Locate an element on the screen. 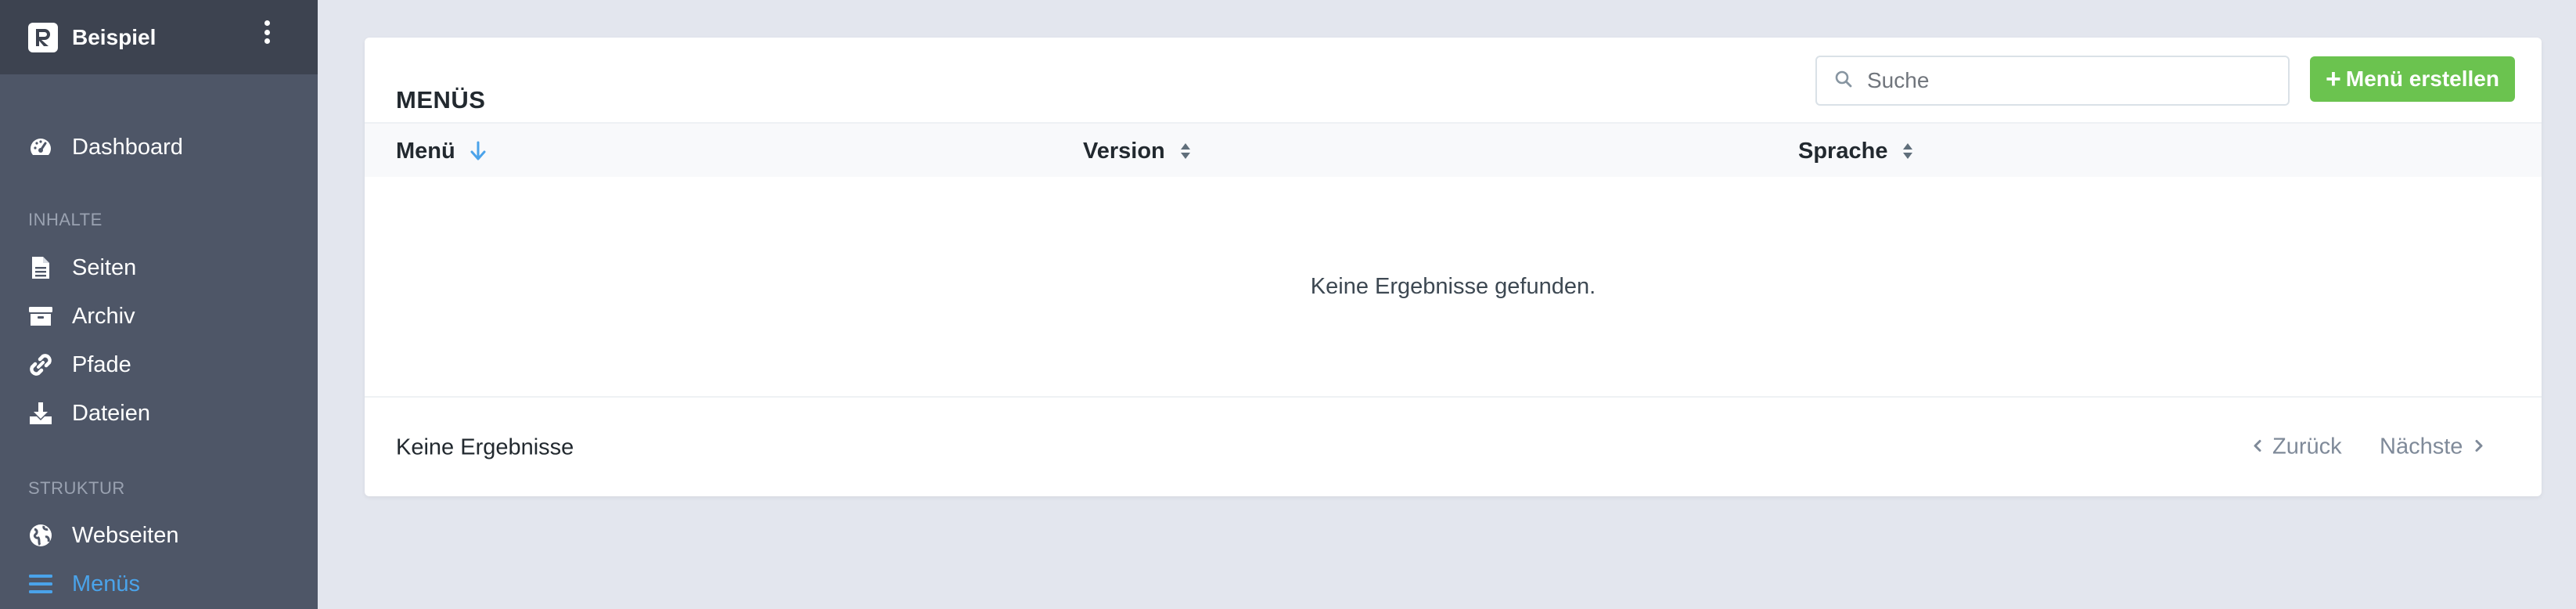  search-input is located at coordinates (2070, 80).